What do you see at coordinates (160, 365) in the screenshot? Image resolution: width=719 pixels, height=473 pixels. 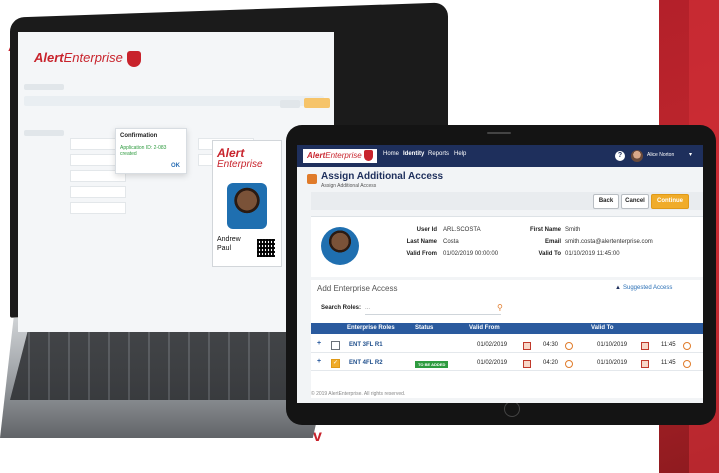 I see `laptop-keyboard` at bounding box center [160, 365].